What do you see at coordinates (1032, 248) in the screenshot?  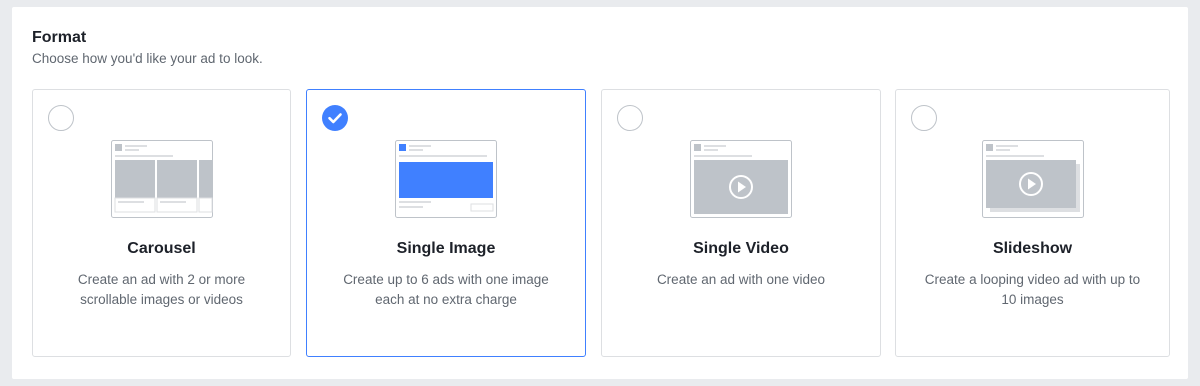 I see `card-title: Slideshow` at bounding box center [1032, 248].